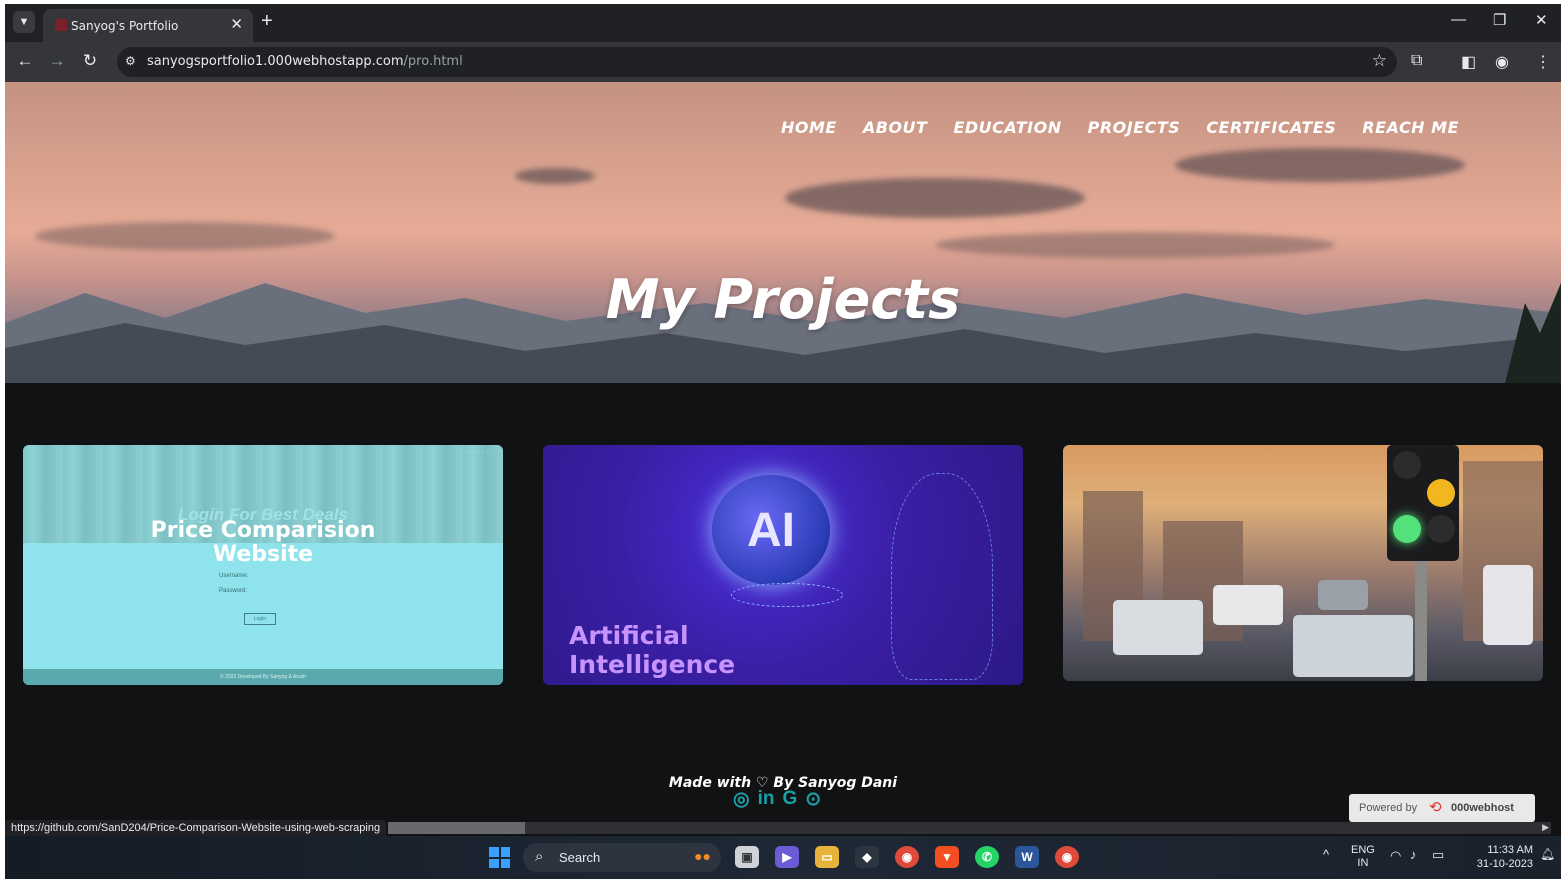 The height and width of the screenshot is (879, 1562). I want to click on green-light, so click(1407, 529).